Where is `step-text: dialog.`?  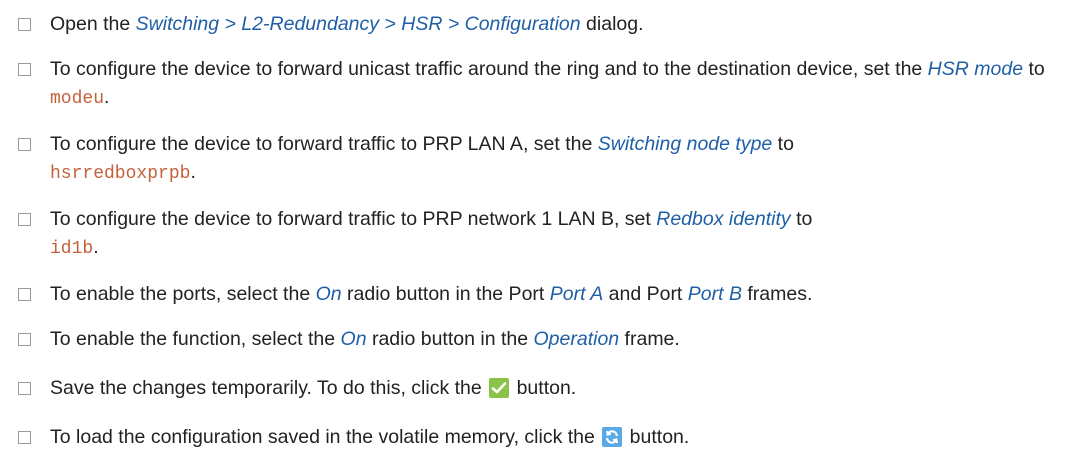
step-text: dialog. is located at coordinates (612, 24).